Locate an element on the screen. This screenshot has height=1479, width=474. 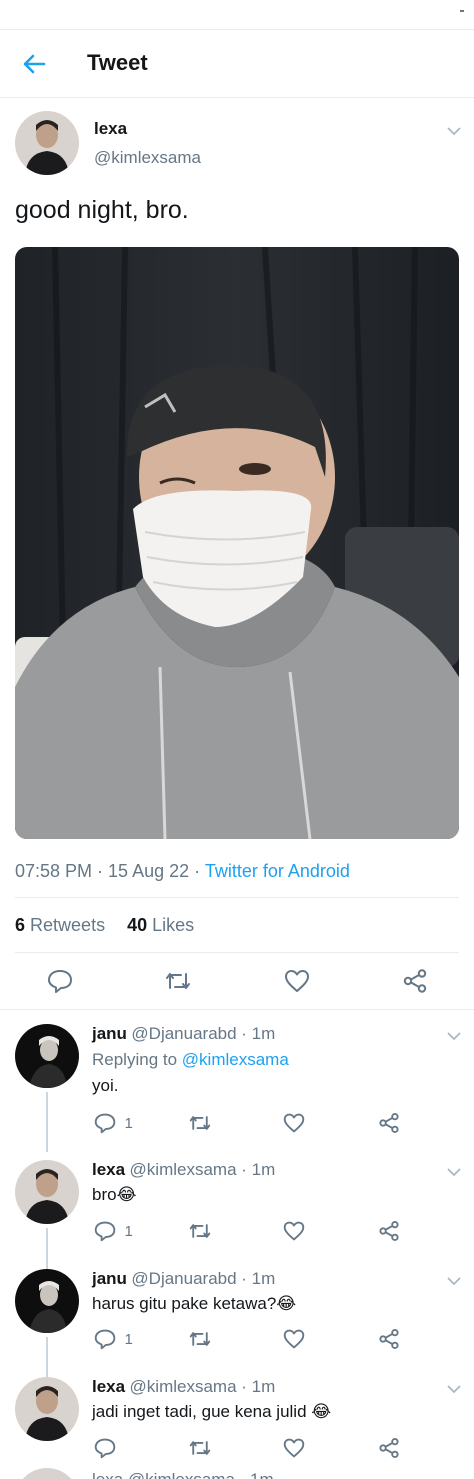
next-reply-partial: lexa @kimlexsama · 1m is located at coordinates (237, 1473).